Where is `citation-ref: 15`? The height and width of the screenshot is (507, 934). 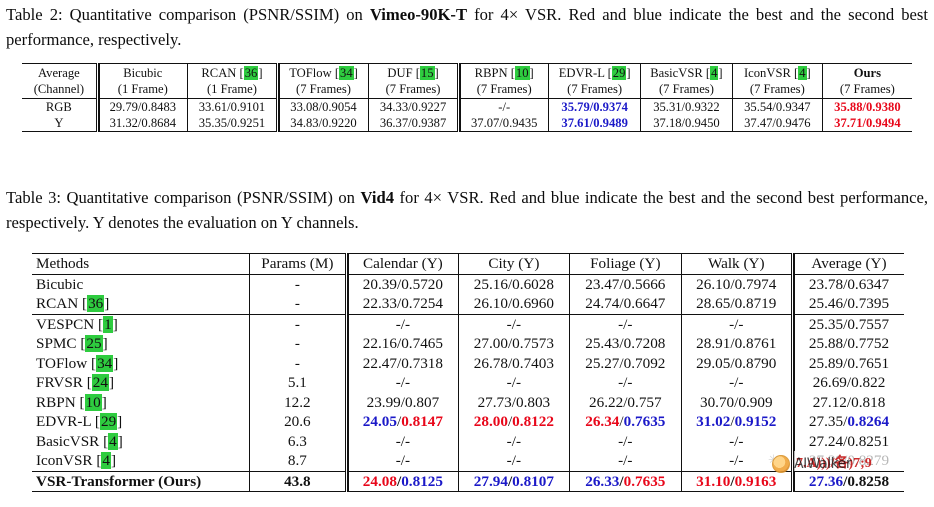
citation-ref: 15 is located at coordinates (427, 73).